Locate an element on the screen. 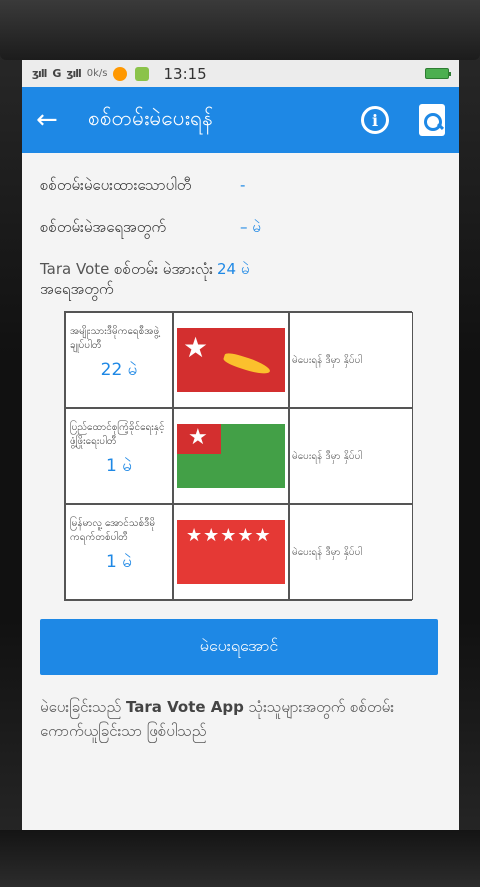 The image size is (480, 887). party-votes: 22 မဲ is located at coordinates (119, 370).